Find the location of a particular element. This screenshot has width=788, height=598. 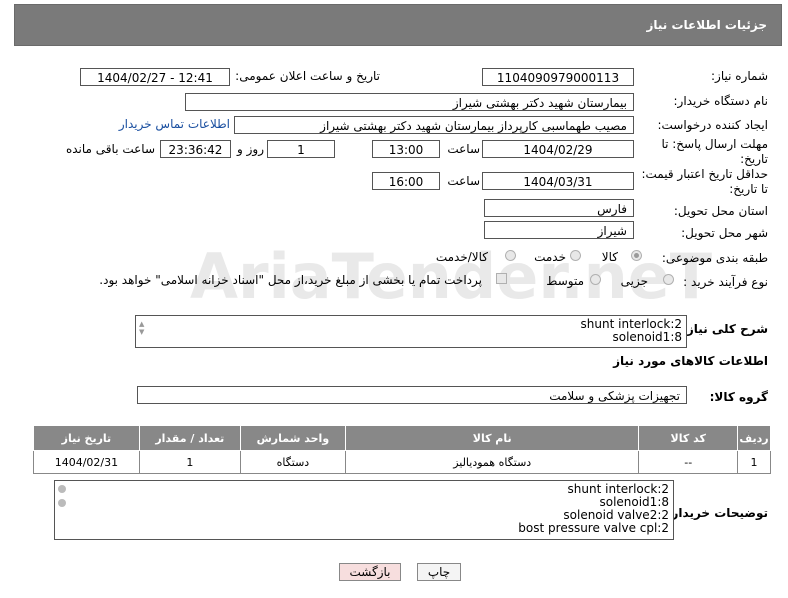

contact-buyer-link: اطلاعات تماس خریدار is located at coordinates (174, 124).